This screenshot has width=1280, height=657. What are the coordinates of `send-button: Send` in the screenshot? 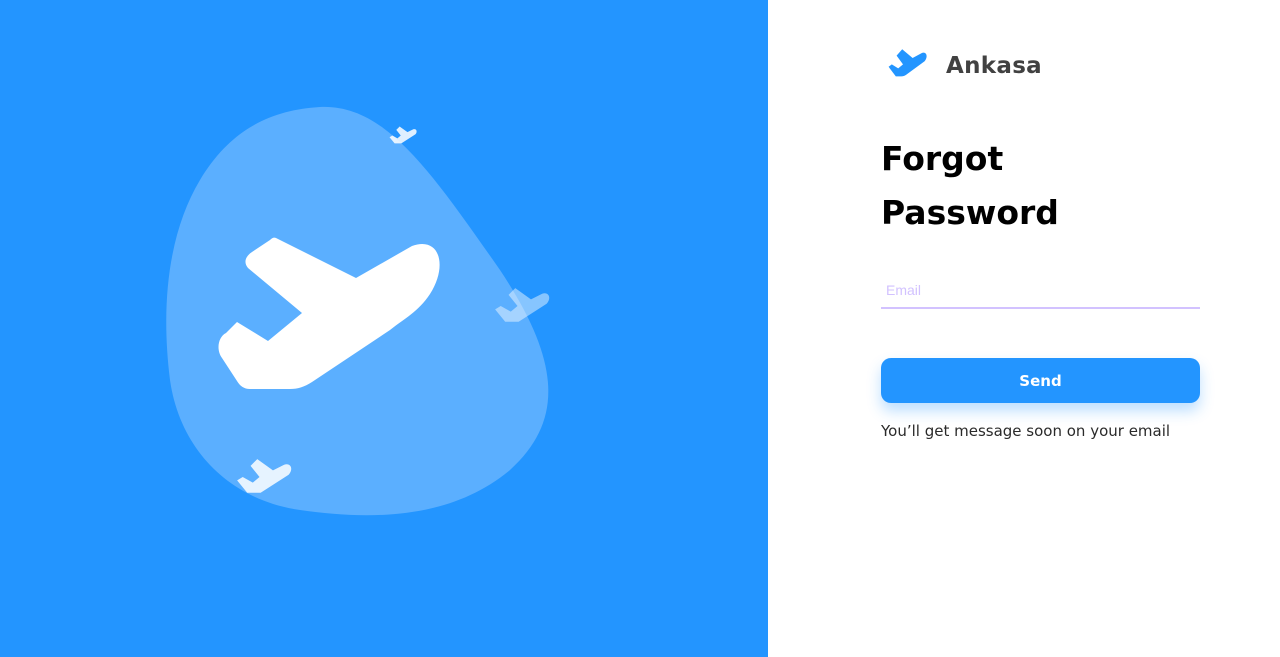 It's located at (1040, 380).